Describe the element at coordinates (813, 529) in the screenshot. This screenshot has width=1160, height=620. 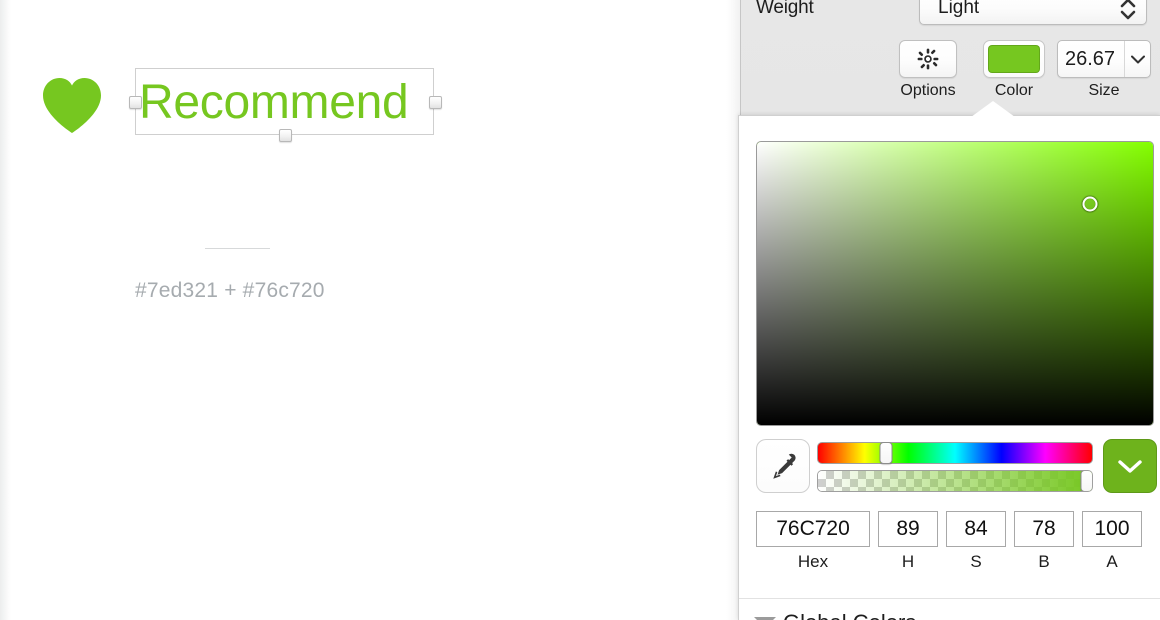
I see `color-field-hex-input: 76C720` at that location.